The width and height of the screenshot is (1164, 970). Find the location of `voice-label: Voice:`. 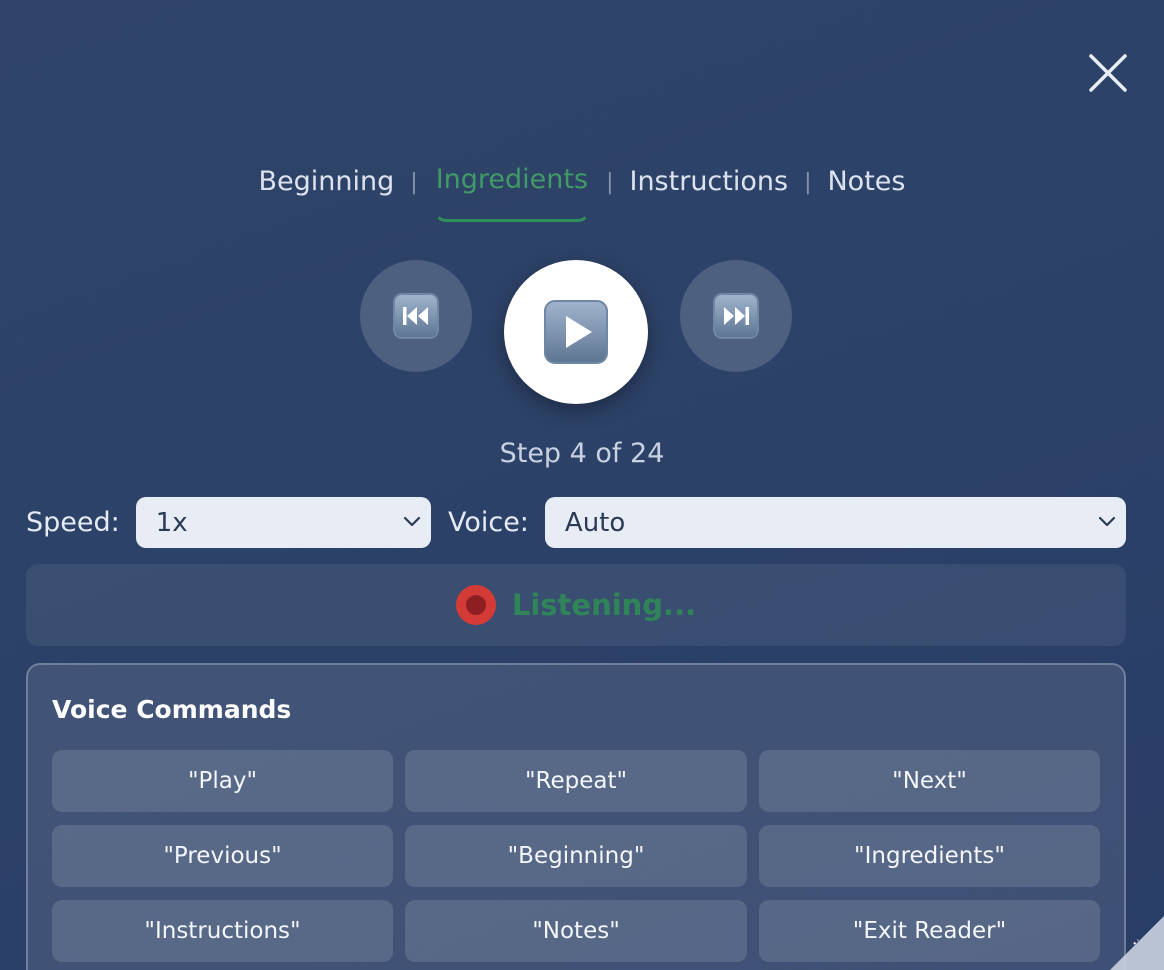

voice-label: Voice: is located at coordinates (488, 522).